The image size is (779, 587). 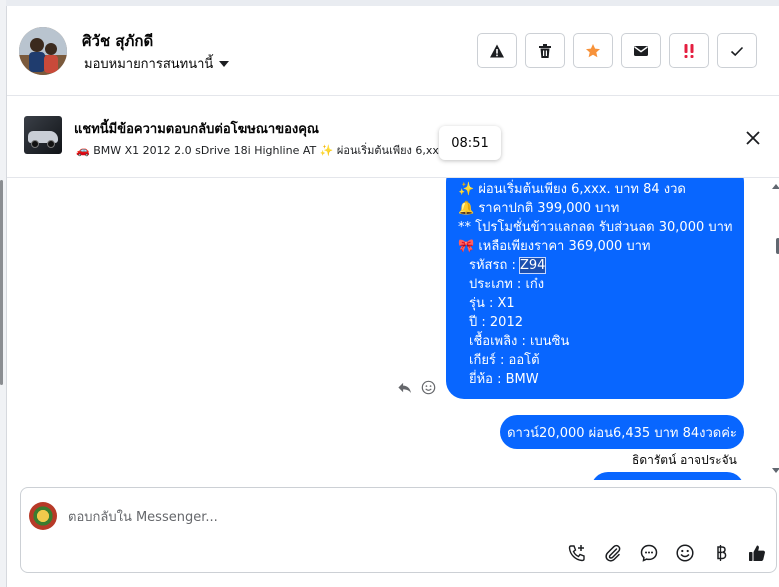 I want to click on phone-add-icon, so click(x=576, y=553).